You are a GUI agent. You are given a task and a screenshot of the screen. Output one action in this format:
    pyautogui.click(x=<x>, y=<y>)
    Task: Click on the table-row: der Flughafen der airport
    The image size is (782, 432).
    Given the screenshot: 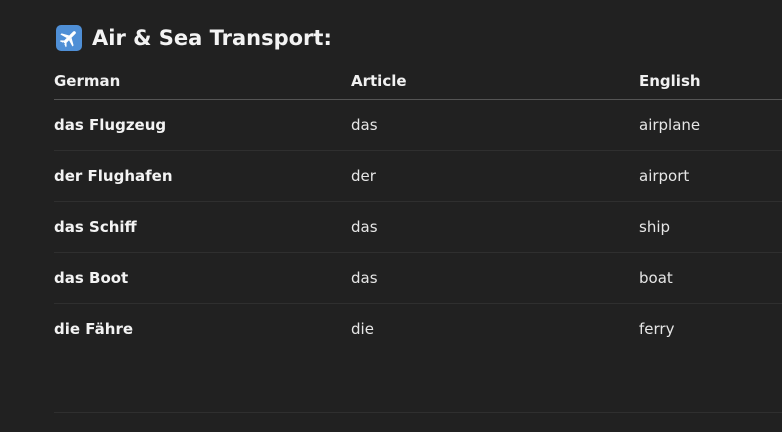 What is the action you would take?
    pyautogui.click(x=418, y=176)
    